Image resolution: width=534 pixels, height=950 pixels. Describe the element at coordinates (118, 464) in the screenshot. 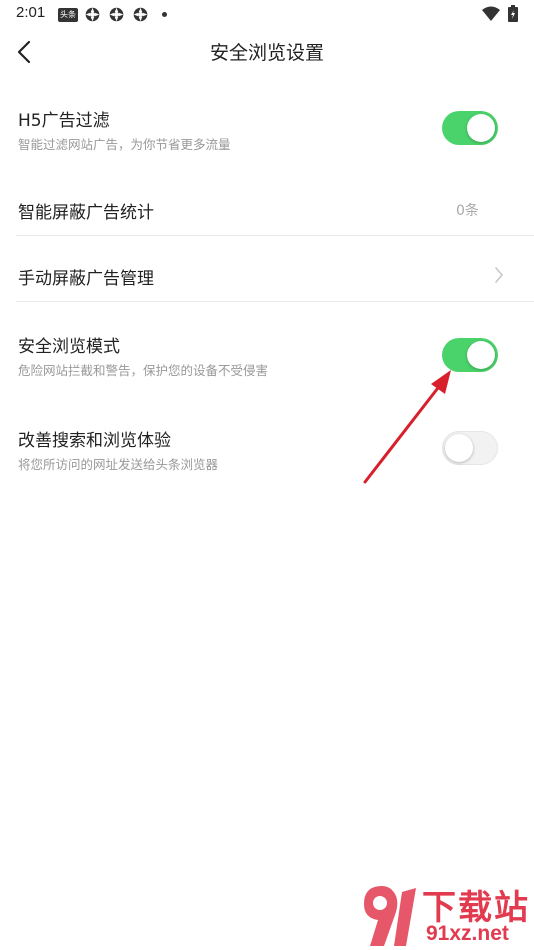

I see `setting-subtitle: 将您所访问的网址发送给头条浏览器` at that location.